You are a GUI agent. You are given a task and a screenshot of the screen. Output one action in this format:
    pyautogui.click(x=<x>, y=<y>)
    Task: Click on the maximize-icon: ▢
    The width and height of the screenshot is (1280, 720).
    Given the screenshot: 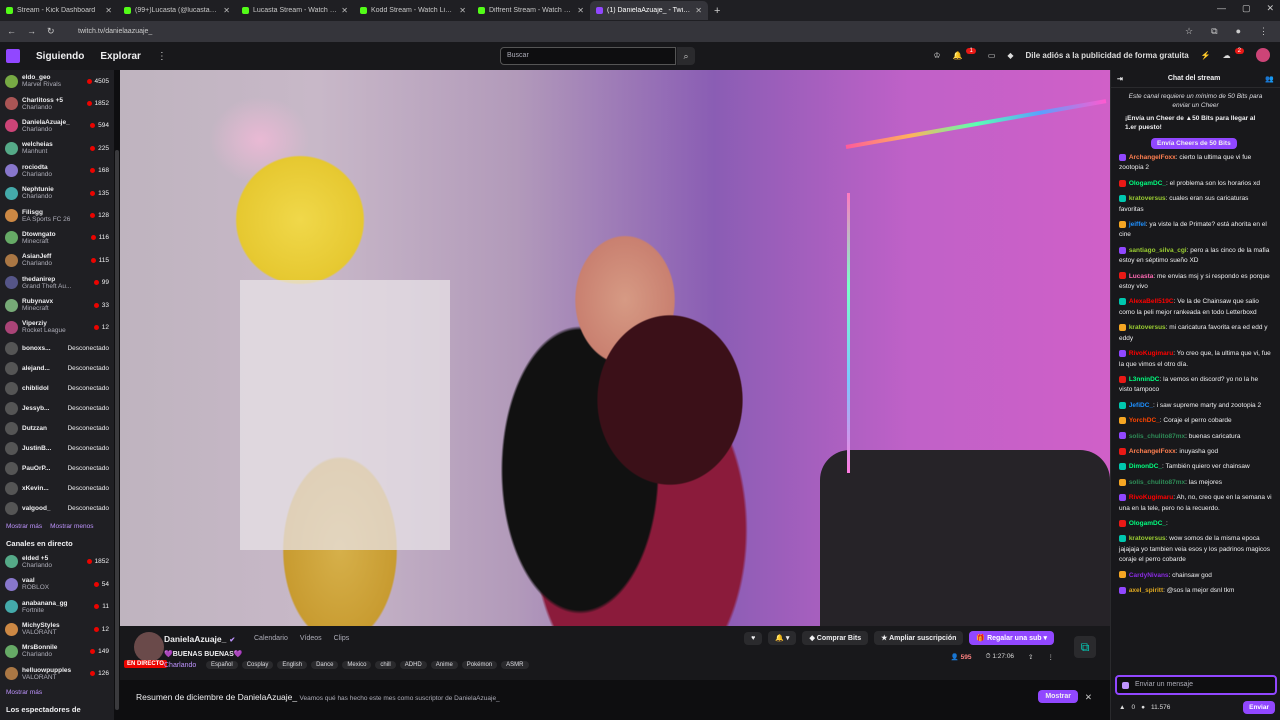 What is the action you would take?
    pyautogui.click(x=1246, y=8)
    